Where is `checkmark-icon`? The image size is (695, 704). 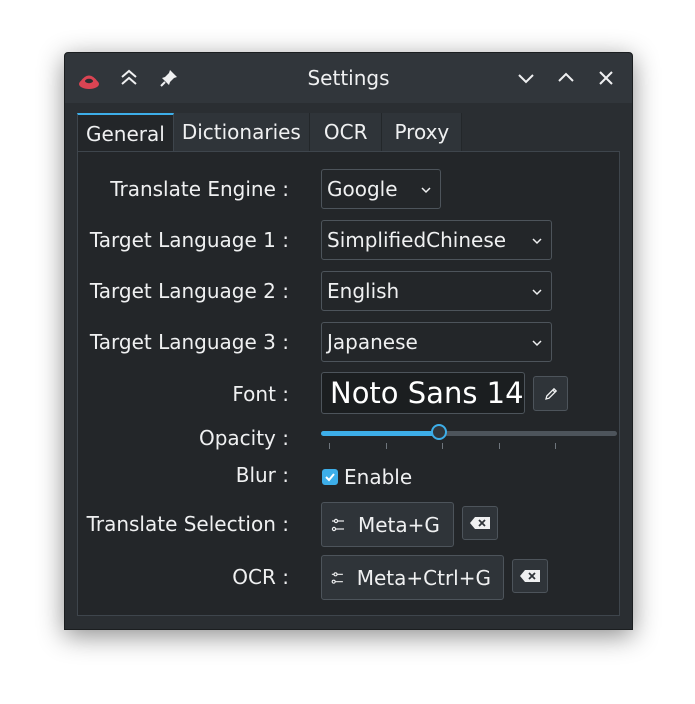 checkmark-icon is located at coordinates (330, 477).